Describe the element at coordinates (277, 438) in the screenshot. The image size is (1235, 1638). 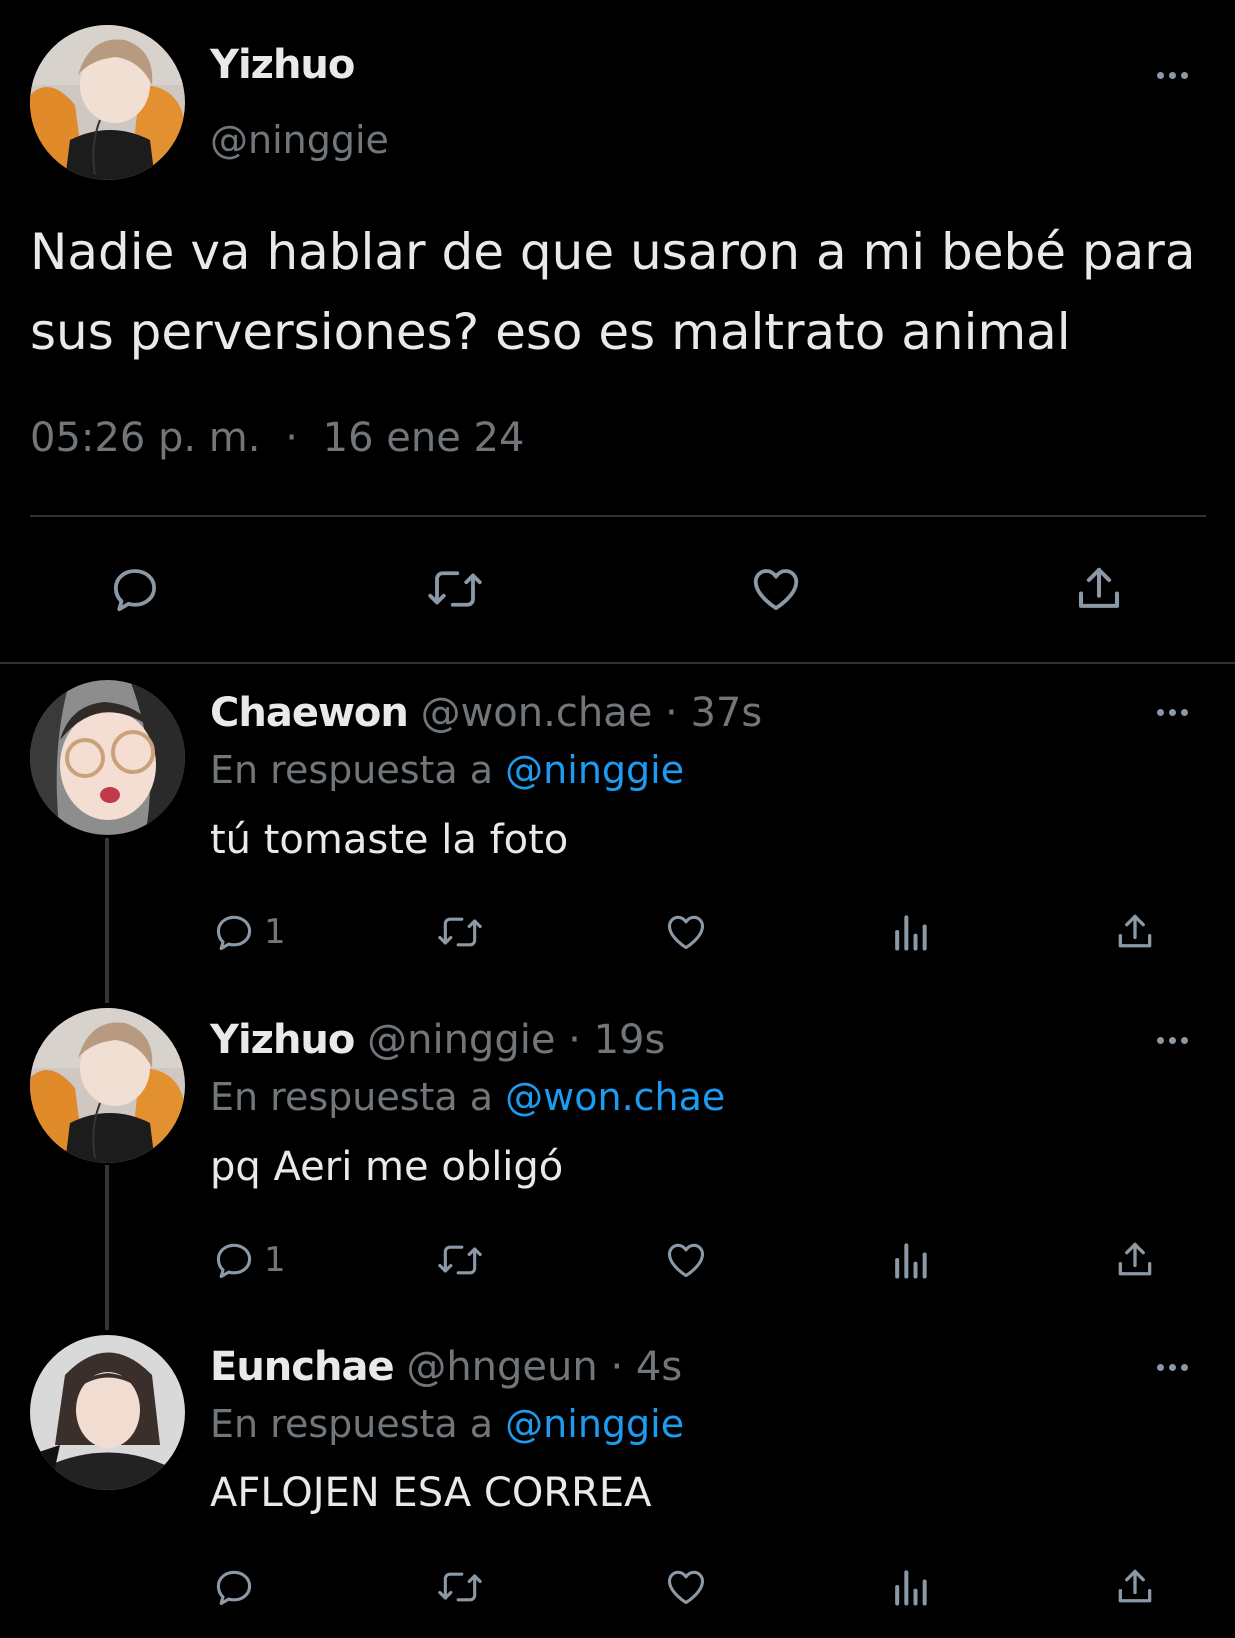
I see `tweet-timestamp: 05:26 p. m. · 16 ene 24` at that location.